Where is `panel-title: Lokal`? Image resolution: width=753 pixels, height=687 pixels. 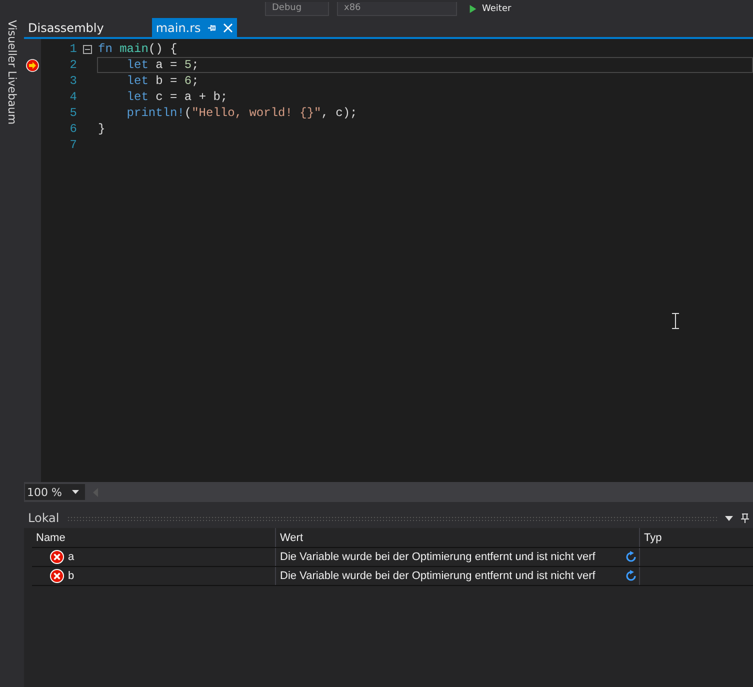
panel-title: Lokal is located at coordinates (44, 518).